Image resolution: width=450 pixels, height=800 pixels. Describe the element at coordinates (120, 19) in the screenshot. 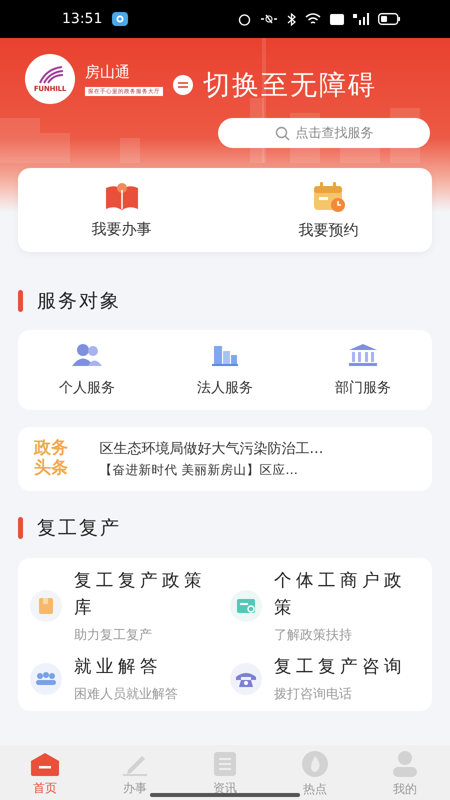

I see `app-notification-icon` at that location.